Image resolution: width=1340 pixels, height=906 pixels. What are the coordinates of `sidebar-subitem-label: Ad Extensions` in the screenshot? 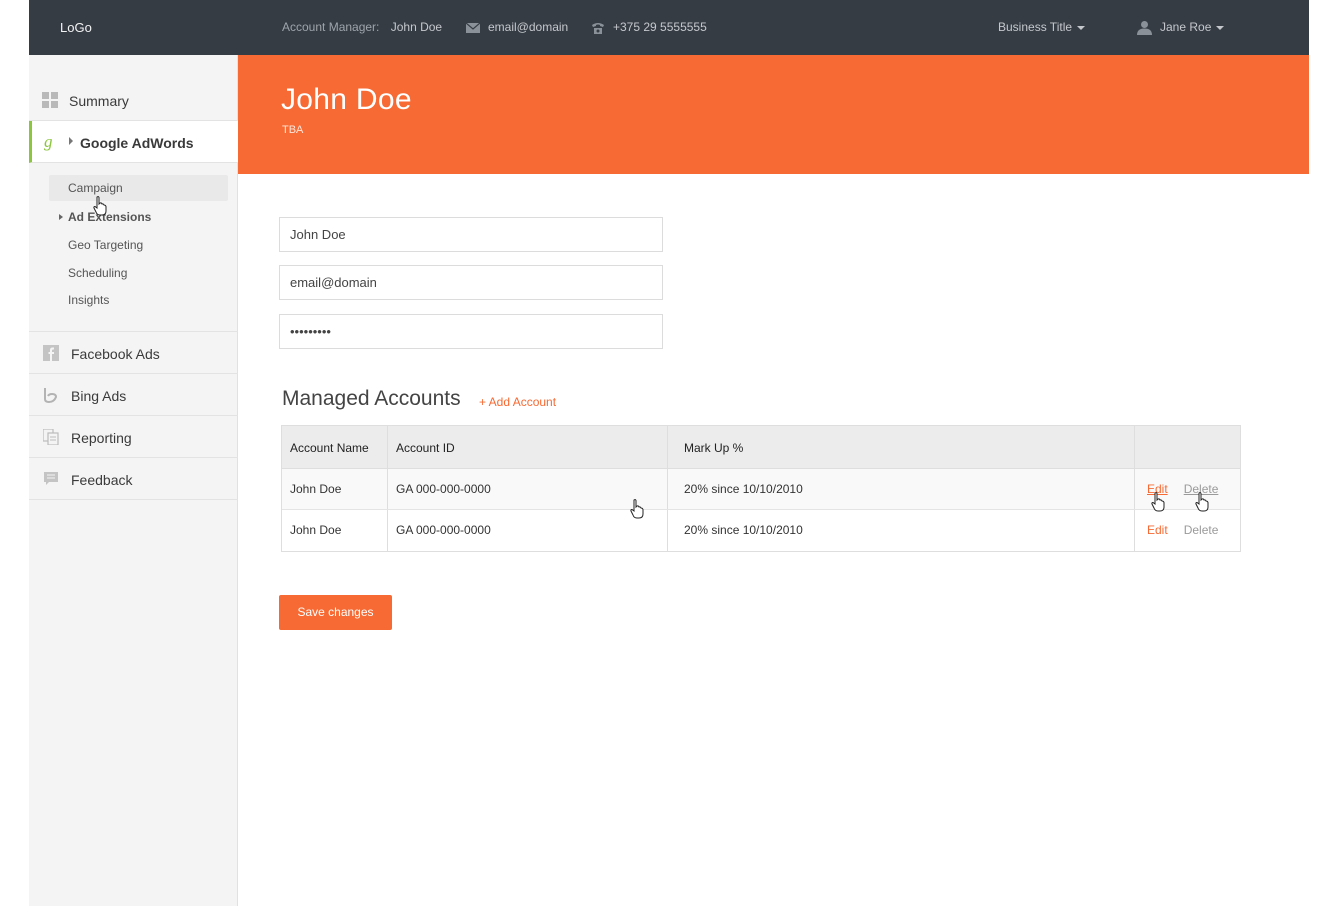 It's located at (110, 217).